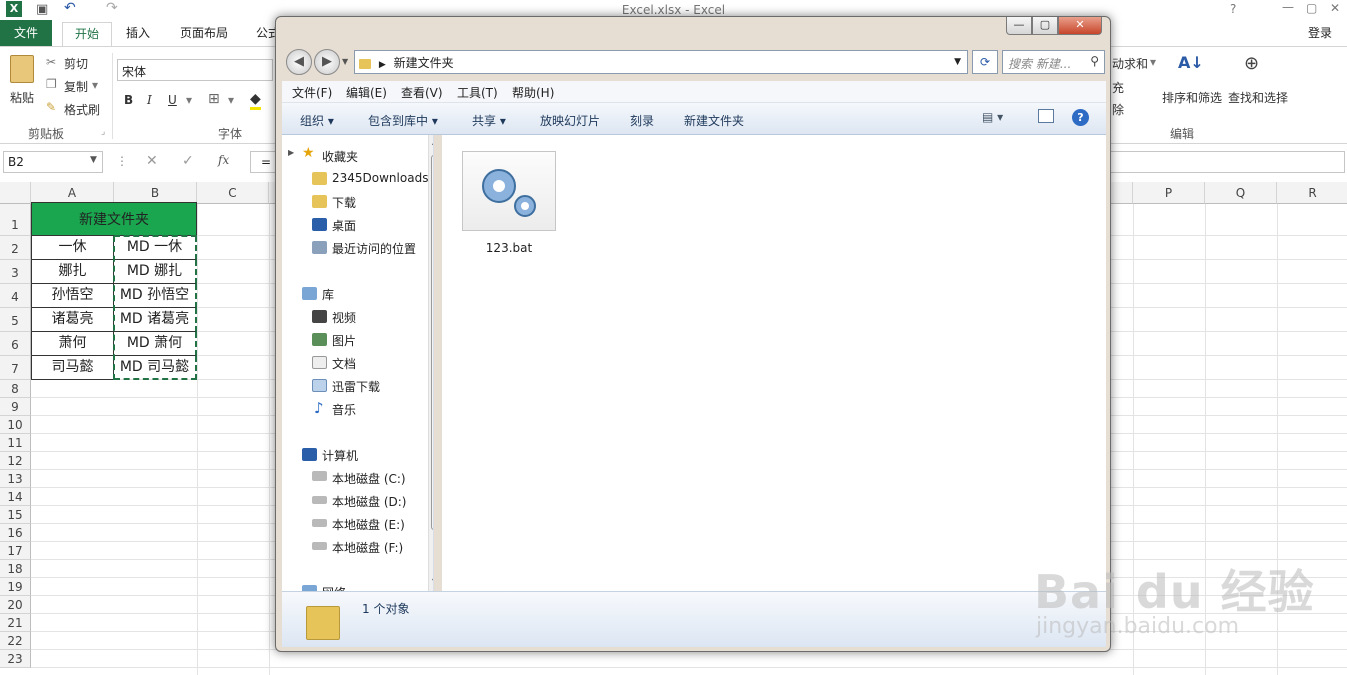  Describe the element at coordinates (432, 141) in the screenshot. I see `scroll-up-icon: ▲` at that location.